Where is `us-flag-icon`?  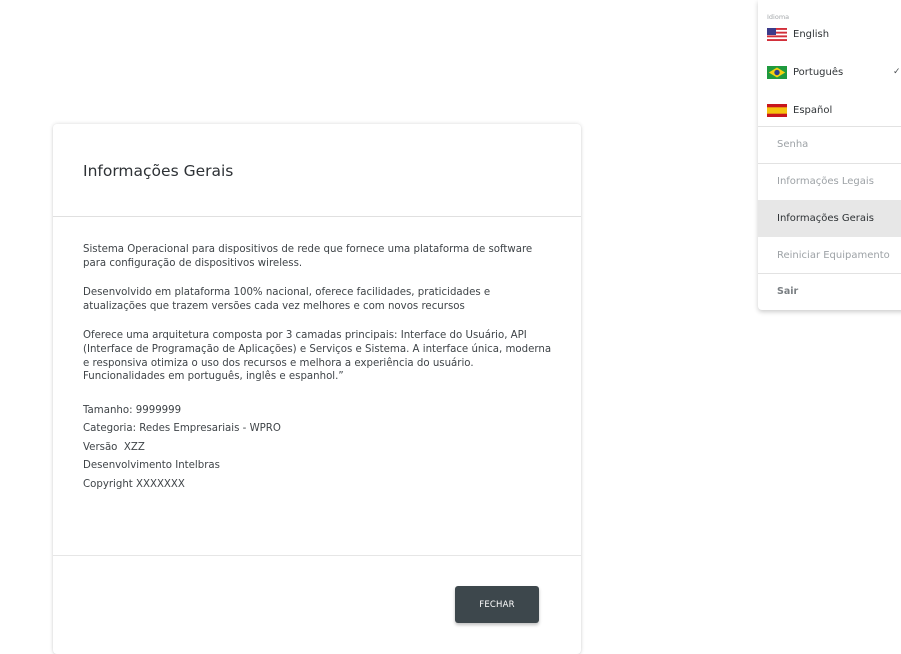
us-flag-icon is located at coordinates (777, 34).